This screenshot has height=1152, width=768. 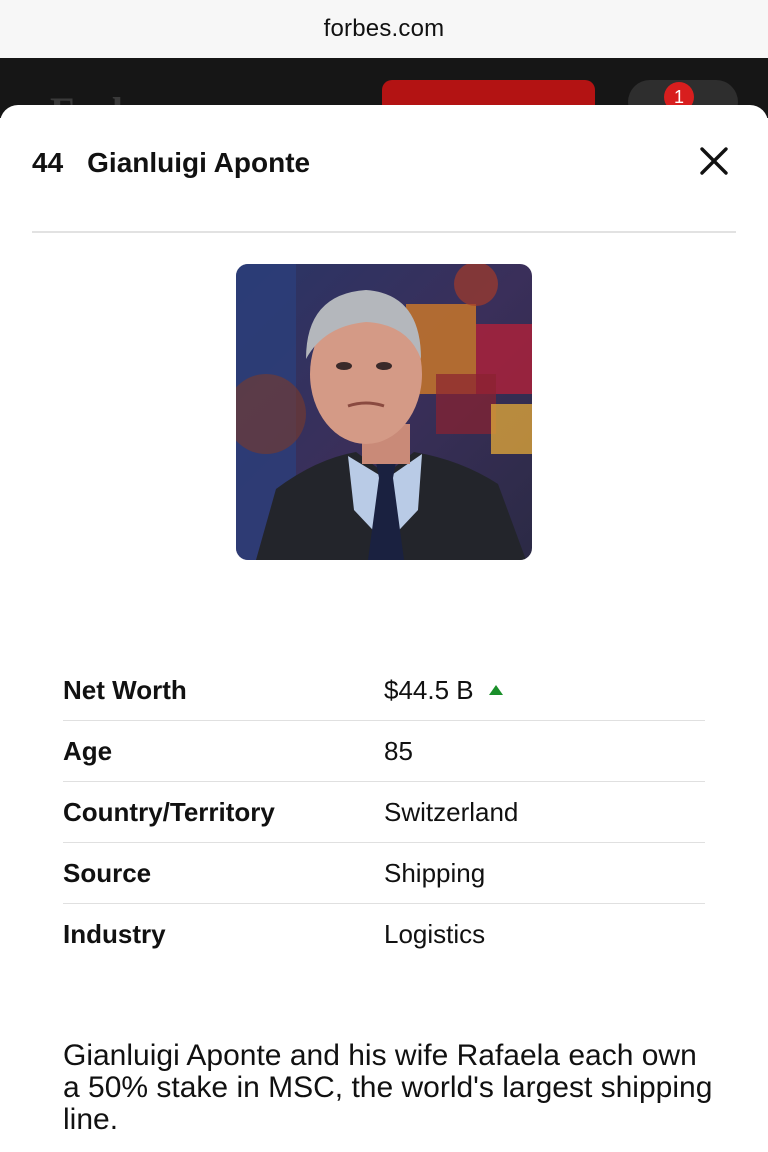 What do you see at coordinates (384, 412) in the screenshot?
I see `portrait-image` at bounding box center [384, 412].